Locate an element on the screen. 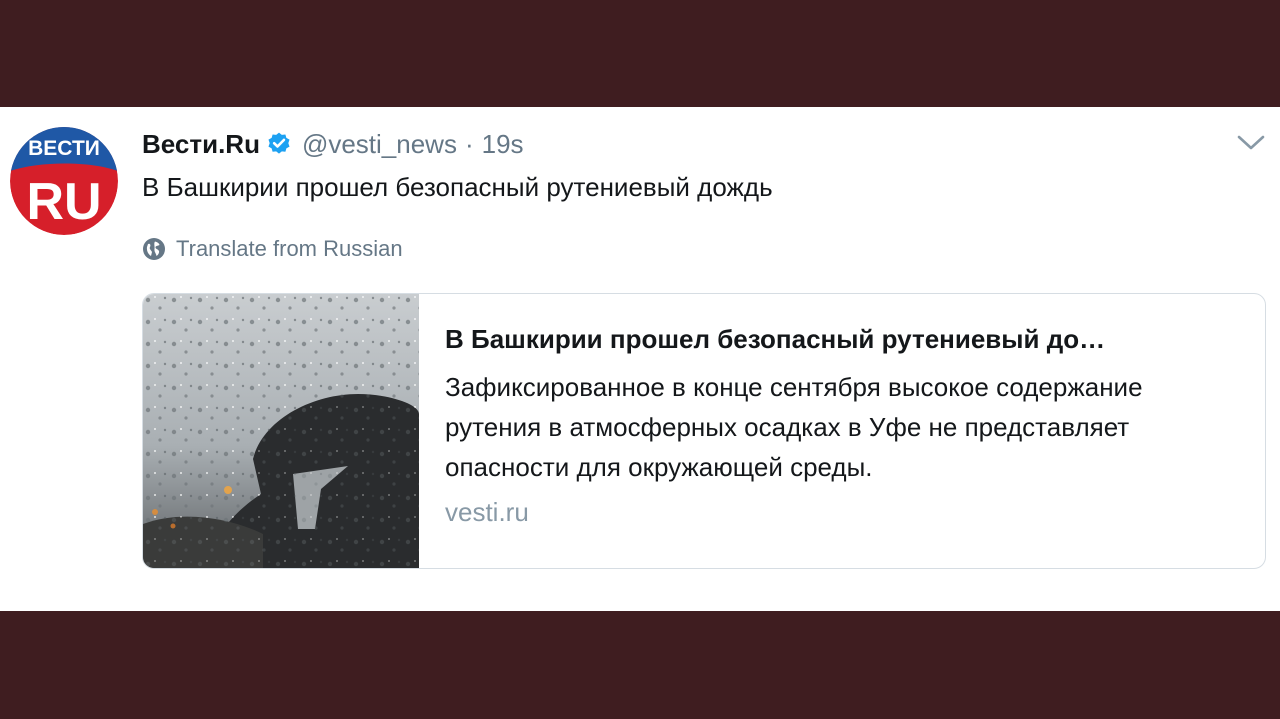  card-domain: vesti.ru is located at coordinates (487, 512).